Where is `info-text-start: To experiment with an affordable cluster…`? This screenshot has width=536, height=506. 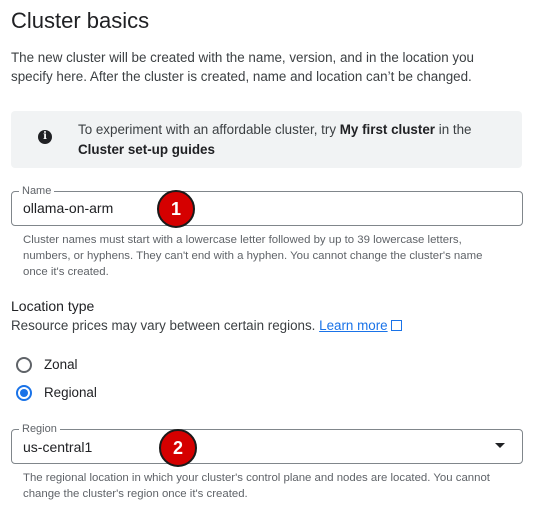
info-text-start: To experiment with an affordable cluster… is located at coordinates (209, 129).